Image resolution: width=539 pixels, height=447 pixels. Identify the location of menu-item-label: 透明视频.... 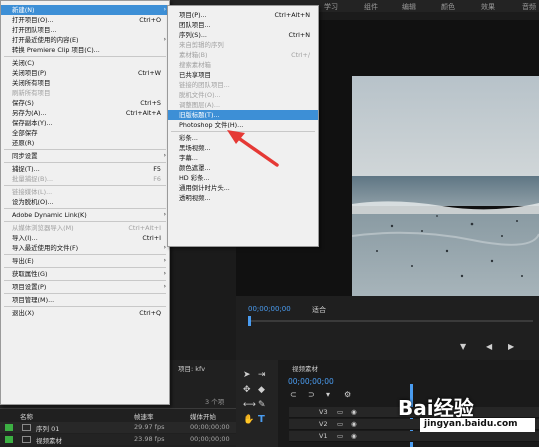
(195, 198).